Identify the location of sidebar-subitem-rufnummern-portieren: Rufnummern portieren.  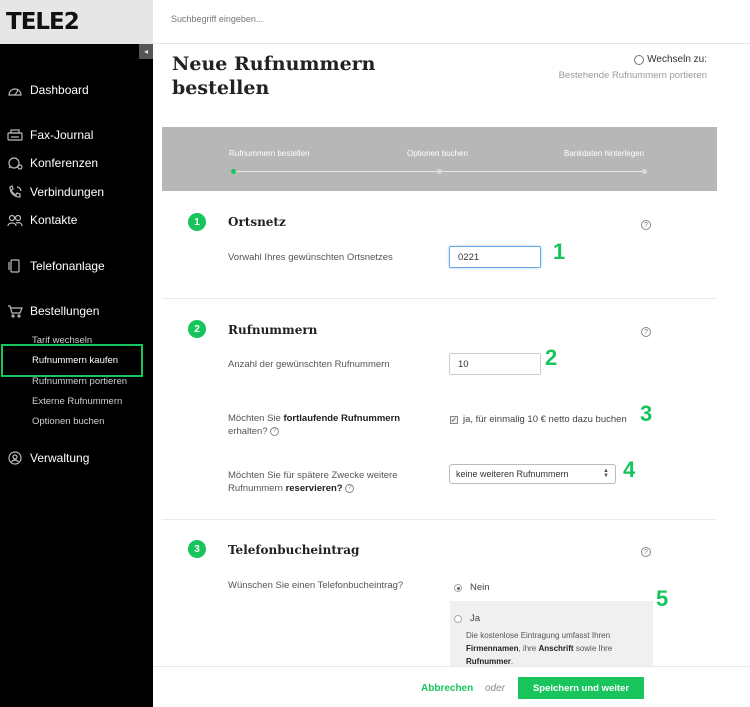
(79, 381).